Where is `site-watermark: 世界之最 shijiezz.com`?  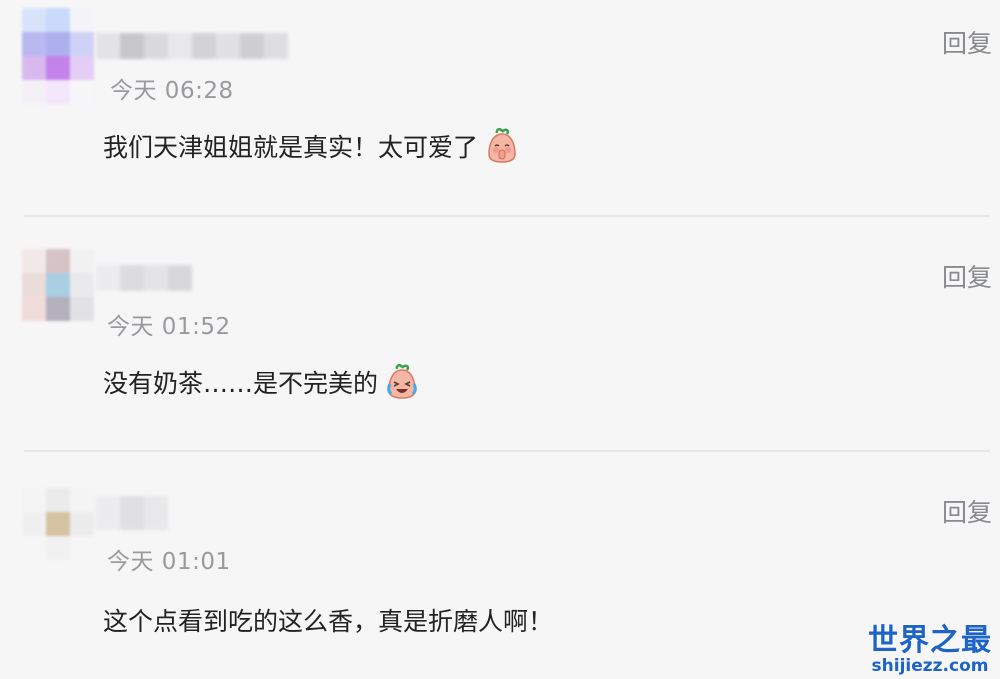
site-watermark: 世界之最 shijiezz.com is located at coordinates (930, 649).